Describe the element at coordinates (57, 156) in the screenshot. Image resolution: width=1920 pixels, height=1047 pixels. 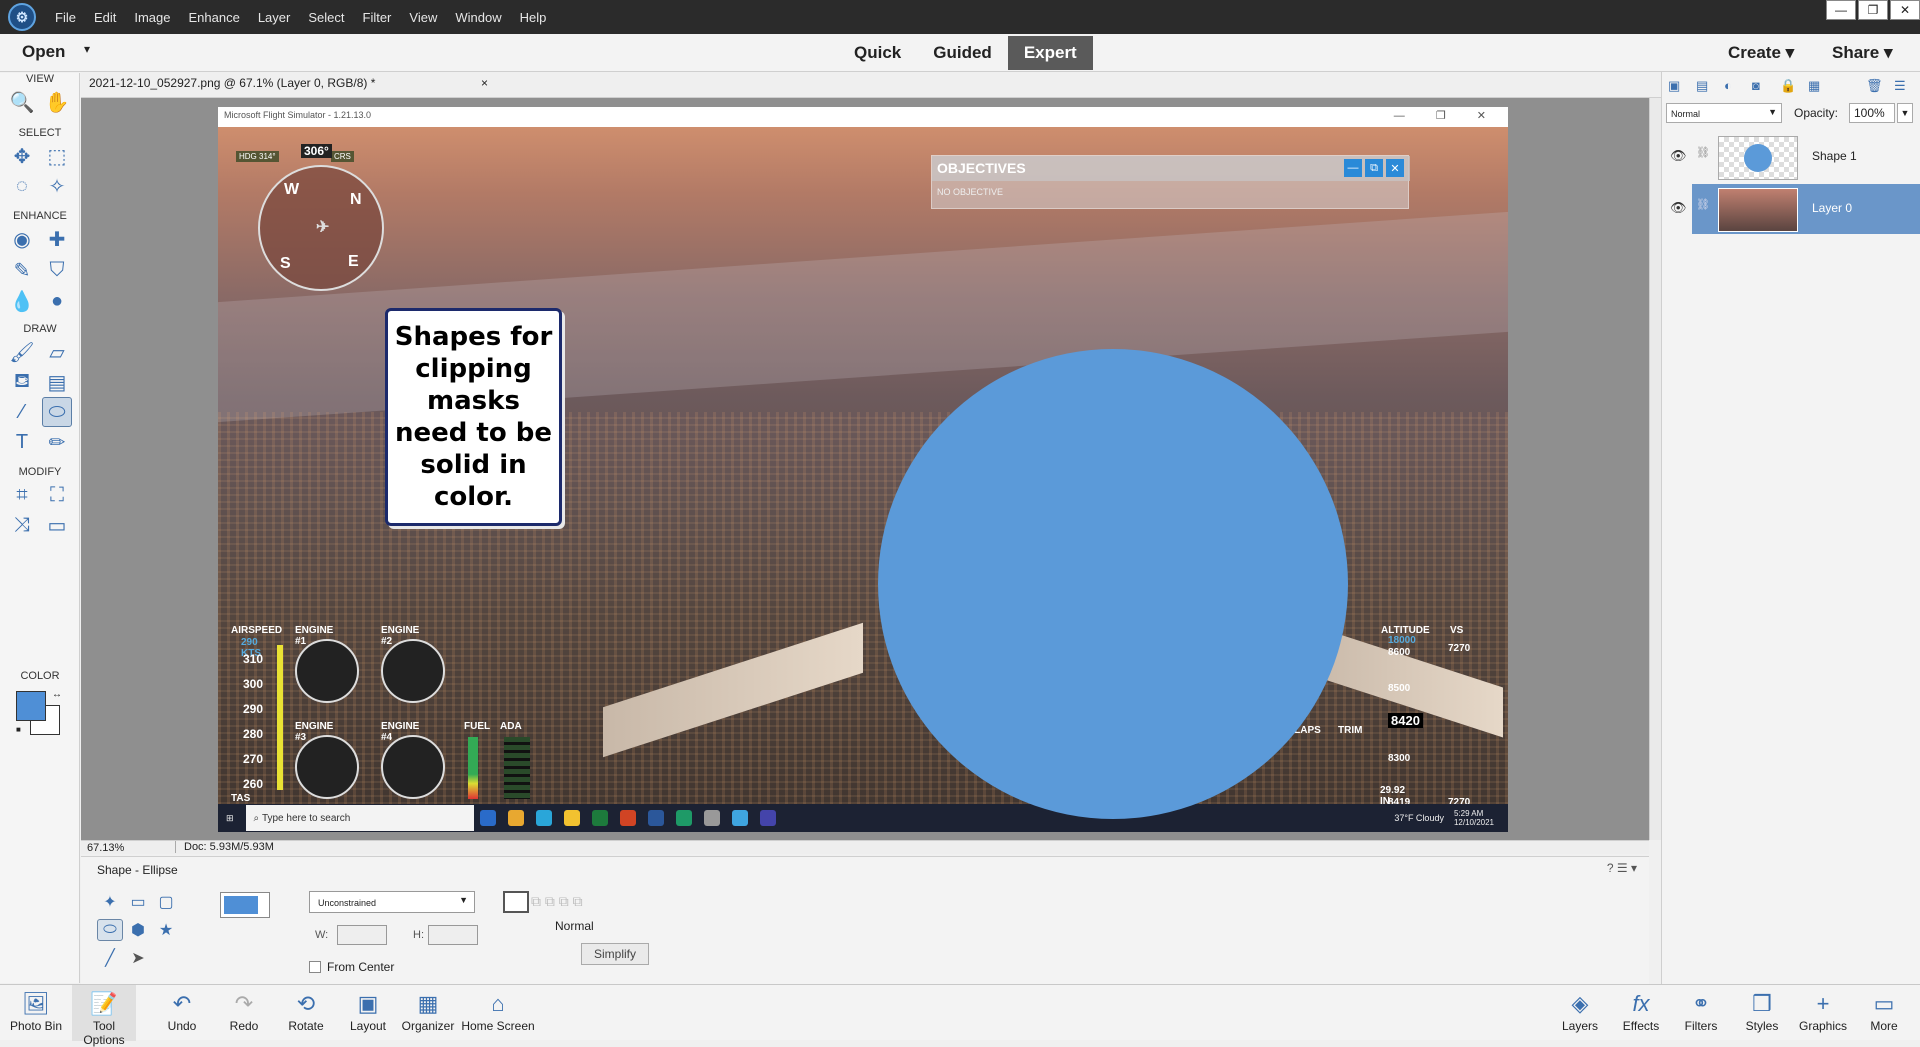
I see `marquee-tool-icon: ⬚` at that location.